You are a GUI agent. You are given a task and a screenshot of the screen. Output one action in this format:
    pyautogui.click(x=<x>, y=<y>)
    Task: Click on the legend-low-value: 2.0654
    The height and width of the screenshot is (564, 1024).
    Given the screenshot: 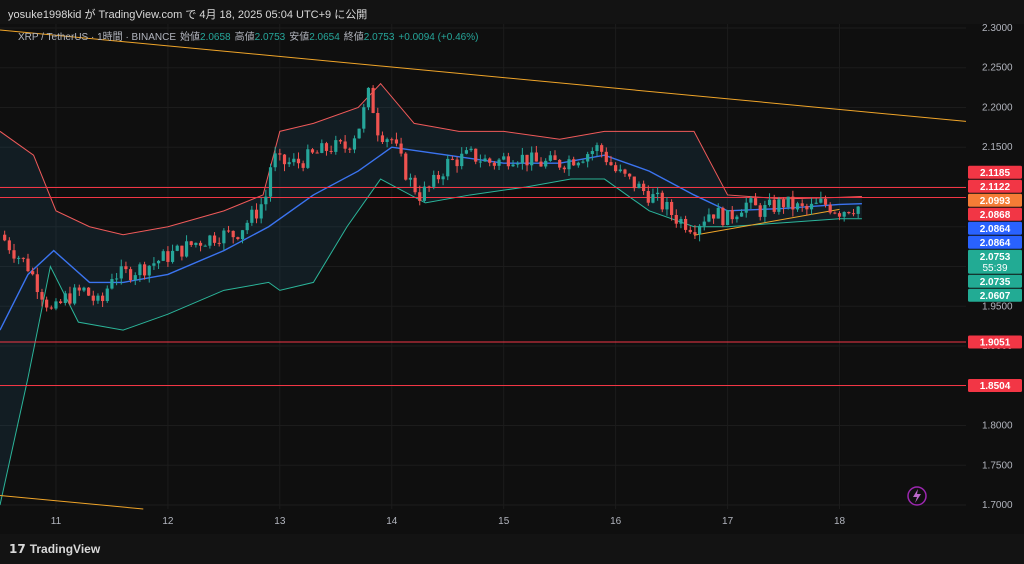 What is the action you would take?
    pyautogui.click(x=324, y=37)
    